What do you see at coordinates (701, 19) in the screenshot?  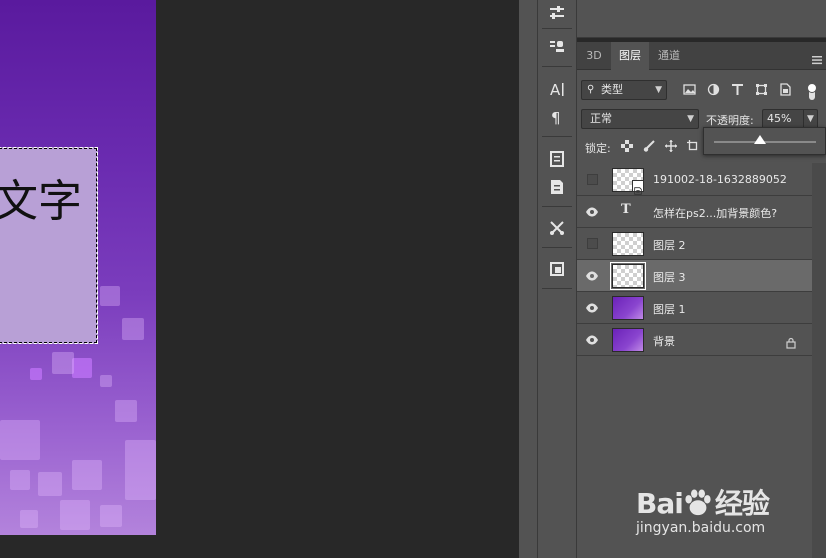 I see `collapsed-panel-area` at bounding box center [701, 19].